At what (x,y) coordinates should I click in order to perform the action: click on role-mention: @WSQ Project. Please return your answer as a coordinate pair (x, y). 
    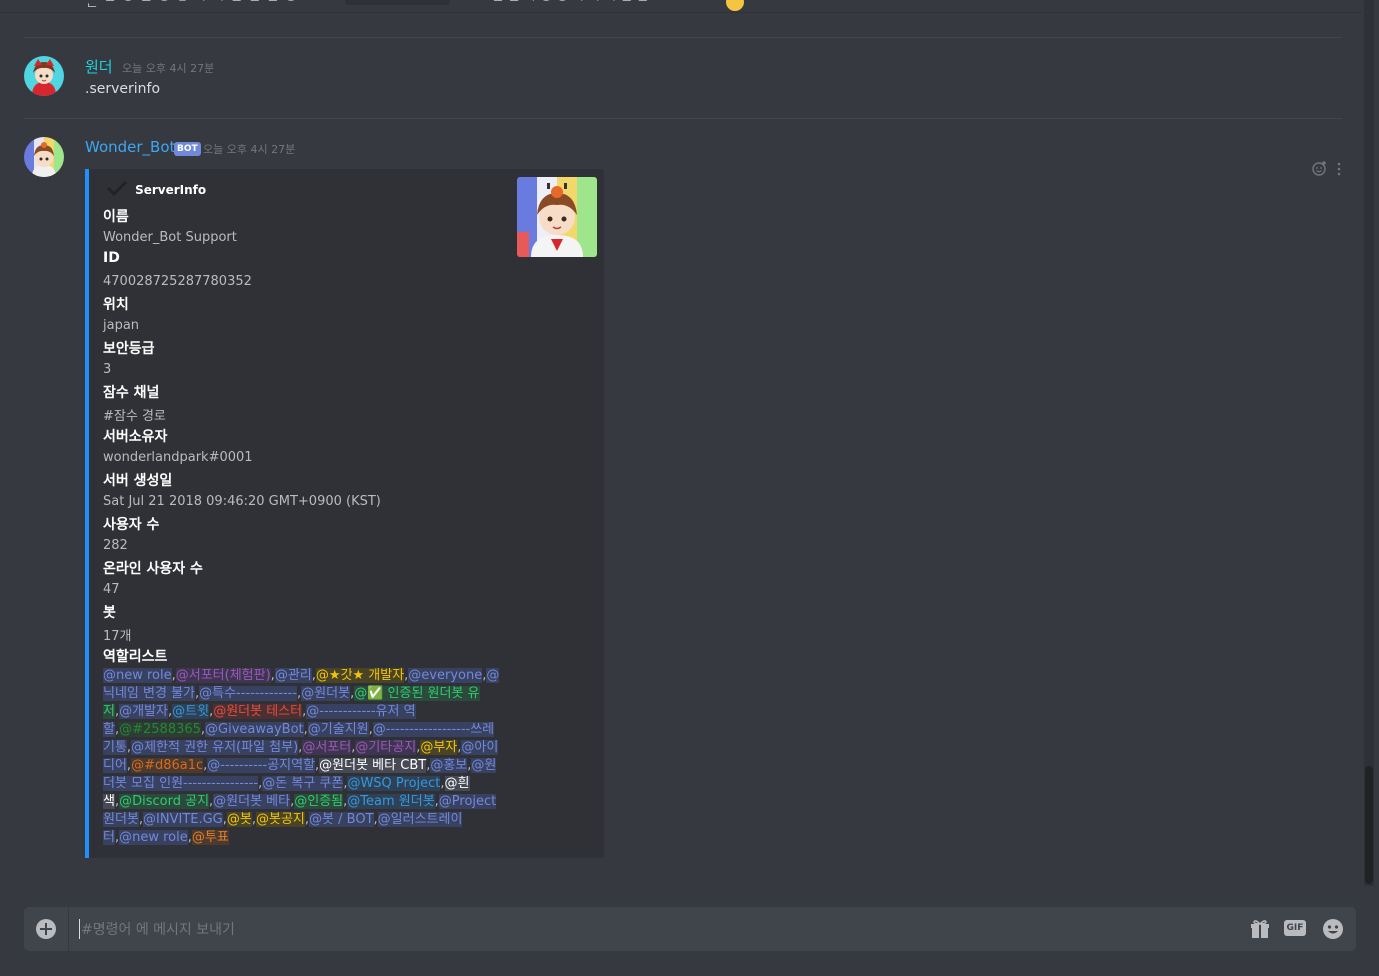
    Looking at the image, I should click on (394, 783).